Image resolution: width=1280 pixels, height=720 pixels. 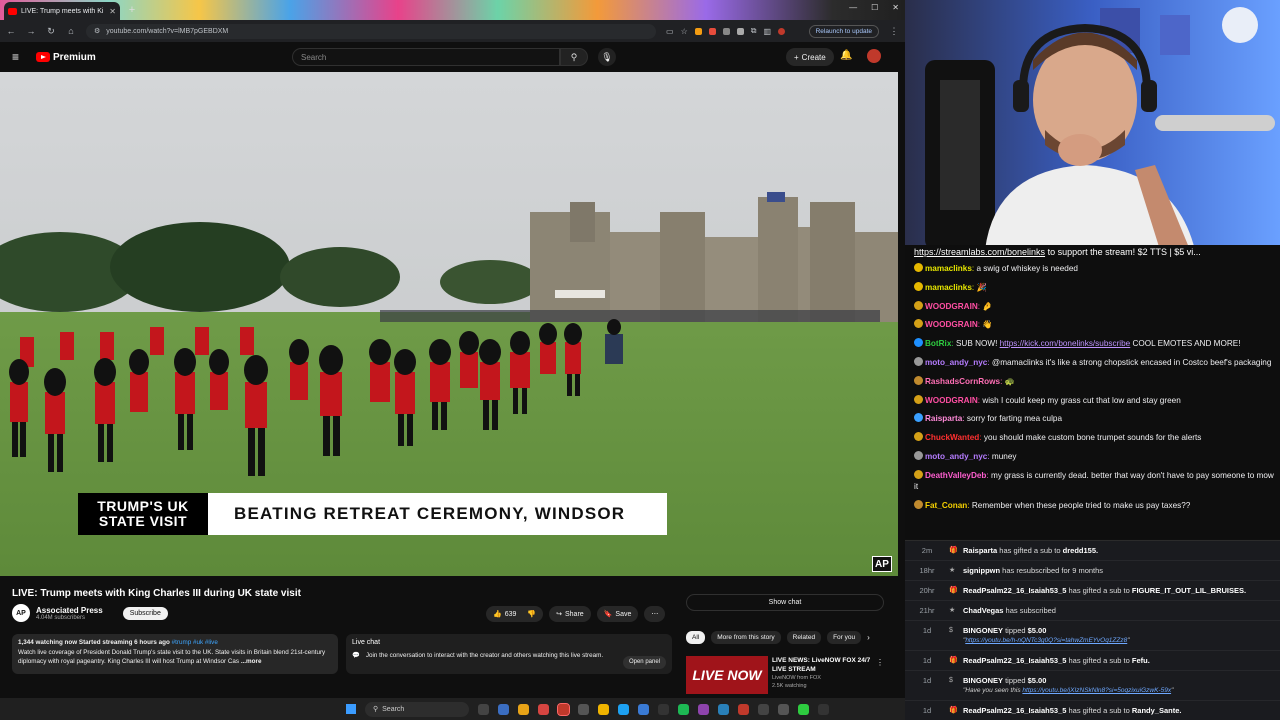 What do you see at coordinates (574, 57) in the screenshot?
I see `search-button: ⚲` at bounding box center [574, 57].